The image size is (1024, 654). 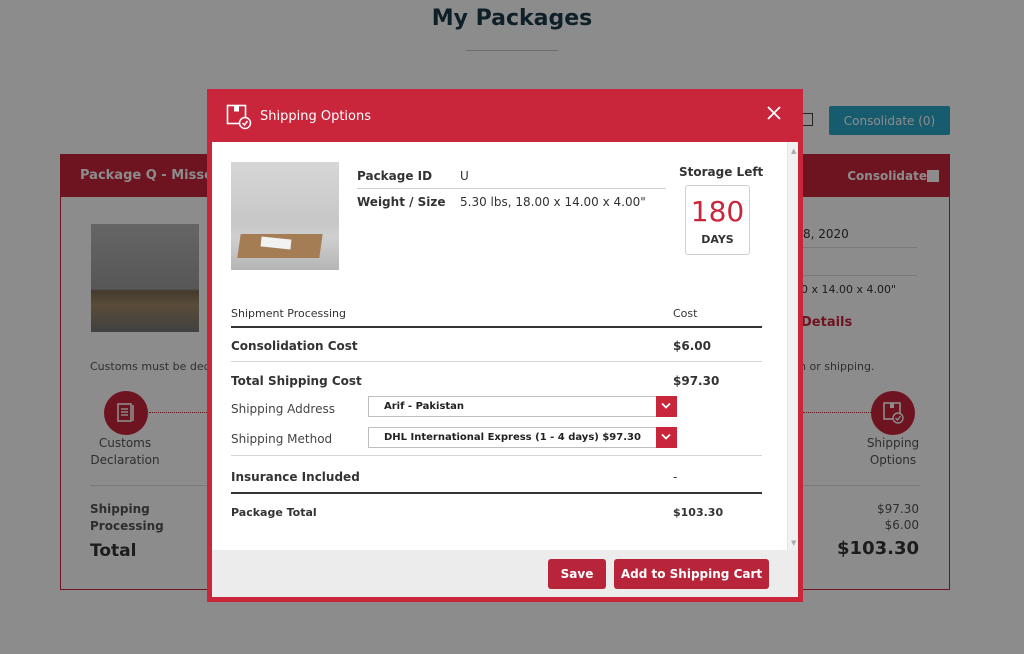 I want to click on weight-size-value: 5.30 lbs, 18.00 x 14.00 x 4.00", so click(x=553, y=202).